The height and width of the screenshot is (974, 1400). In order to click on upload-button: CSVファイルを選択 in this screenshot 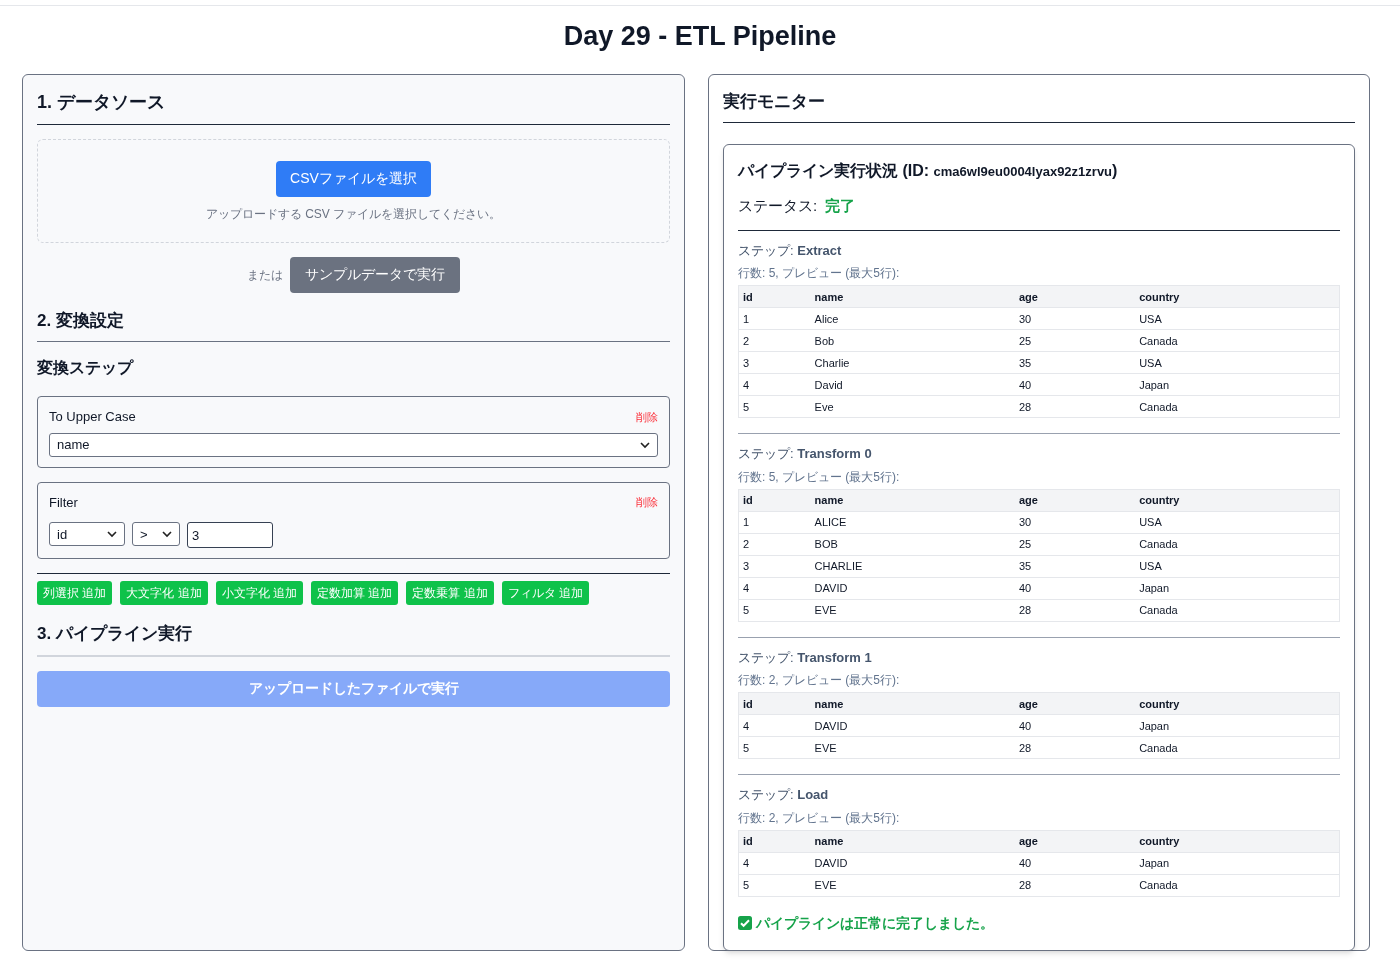, I will do `click(353, 178)`.